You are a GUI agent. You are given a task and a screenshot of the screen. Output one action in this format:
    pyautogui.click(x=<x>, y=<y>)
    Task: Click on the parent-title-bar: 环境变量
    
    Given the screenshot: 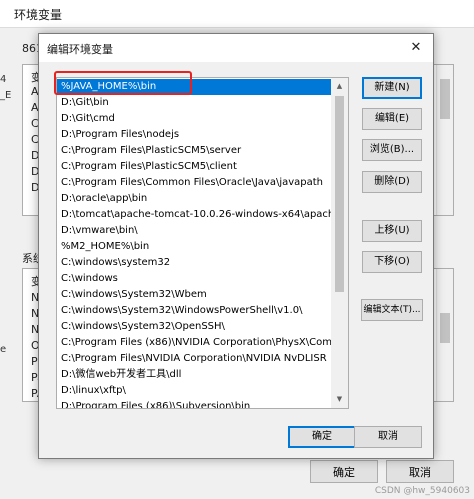 What is the action you would take?
    pyautogui.click(x=237, y=14)
    